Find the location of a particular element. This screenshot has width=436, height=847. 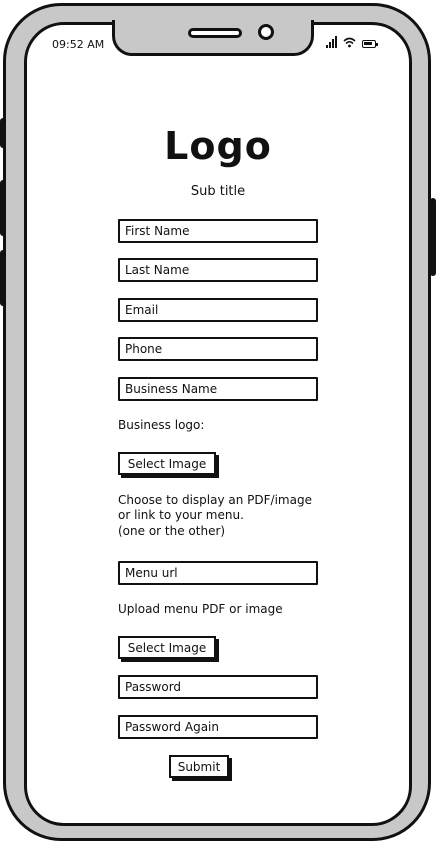

password-again-input is located at coordinates (218, 727).